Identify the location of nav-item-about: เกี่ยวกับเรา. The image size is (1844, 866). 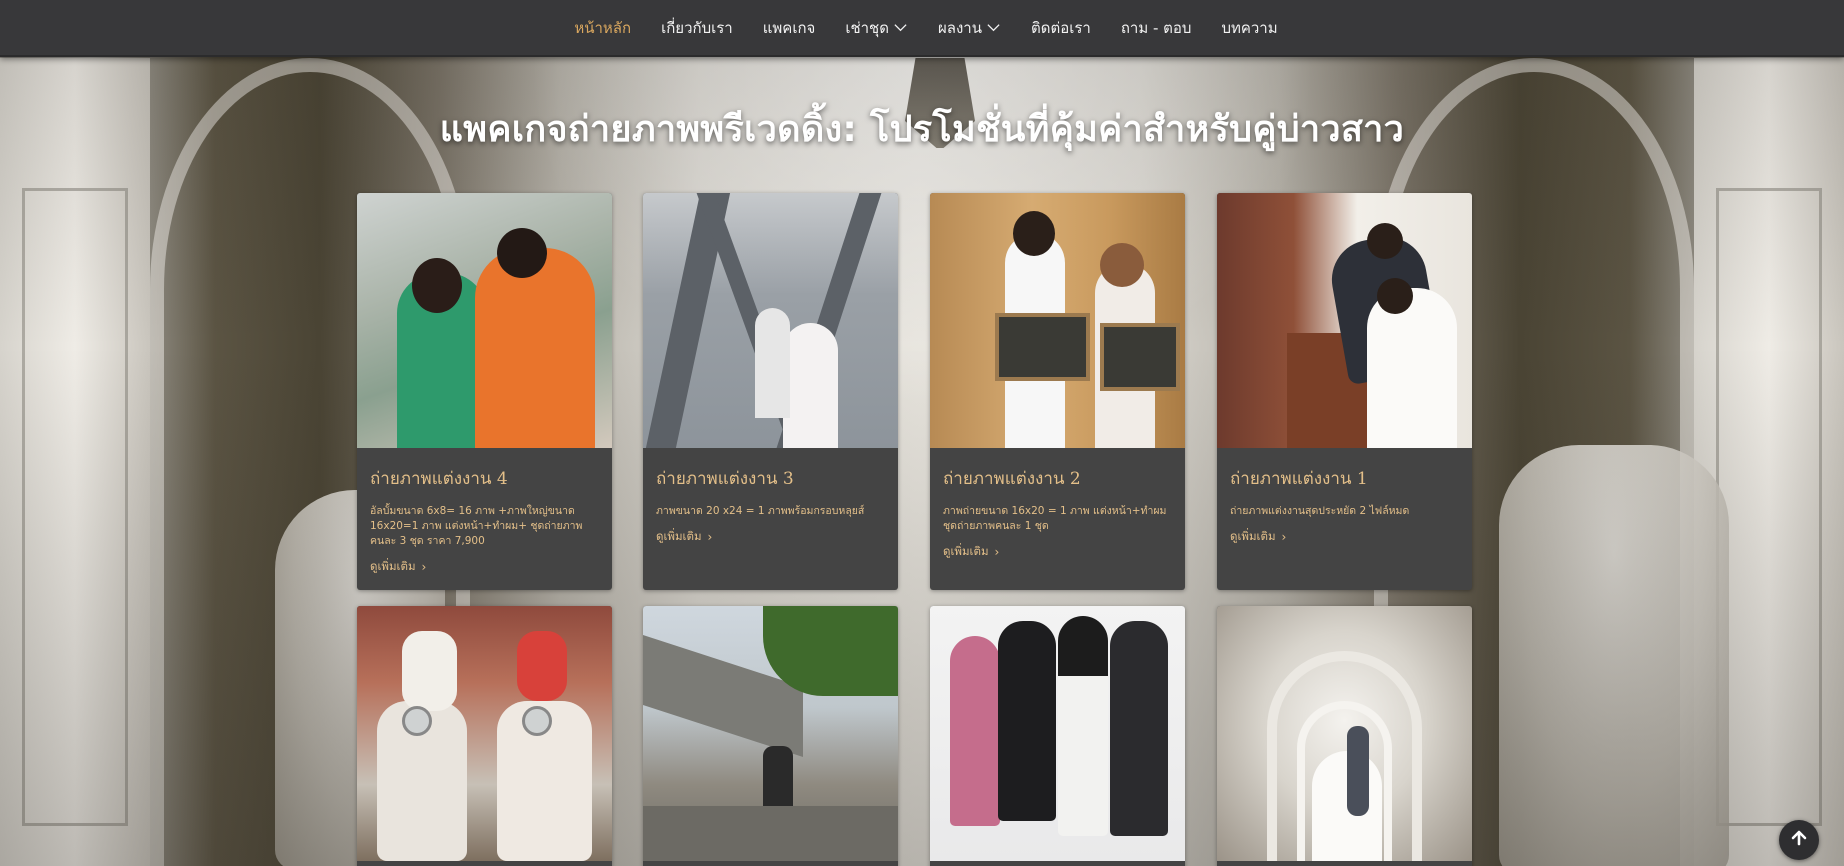
(697, 28).